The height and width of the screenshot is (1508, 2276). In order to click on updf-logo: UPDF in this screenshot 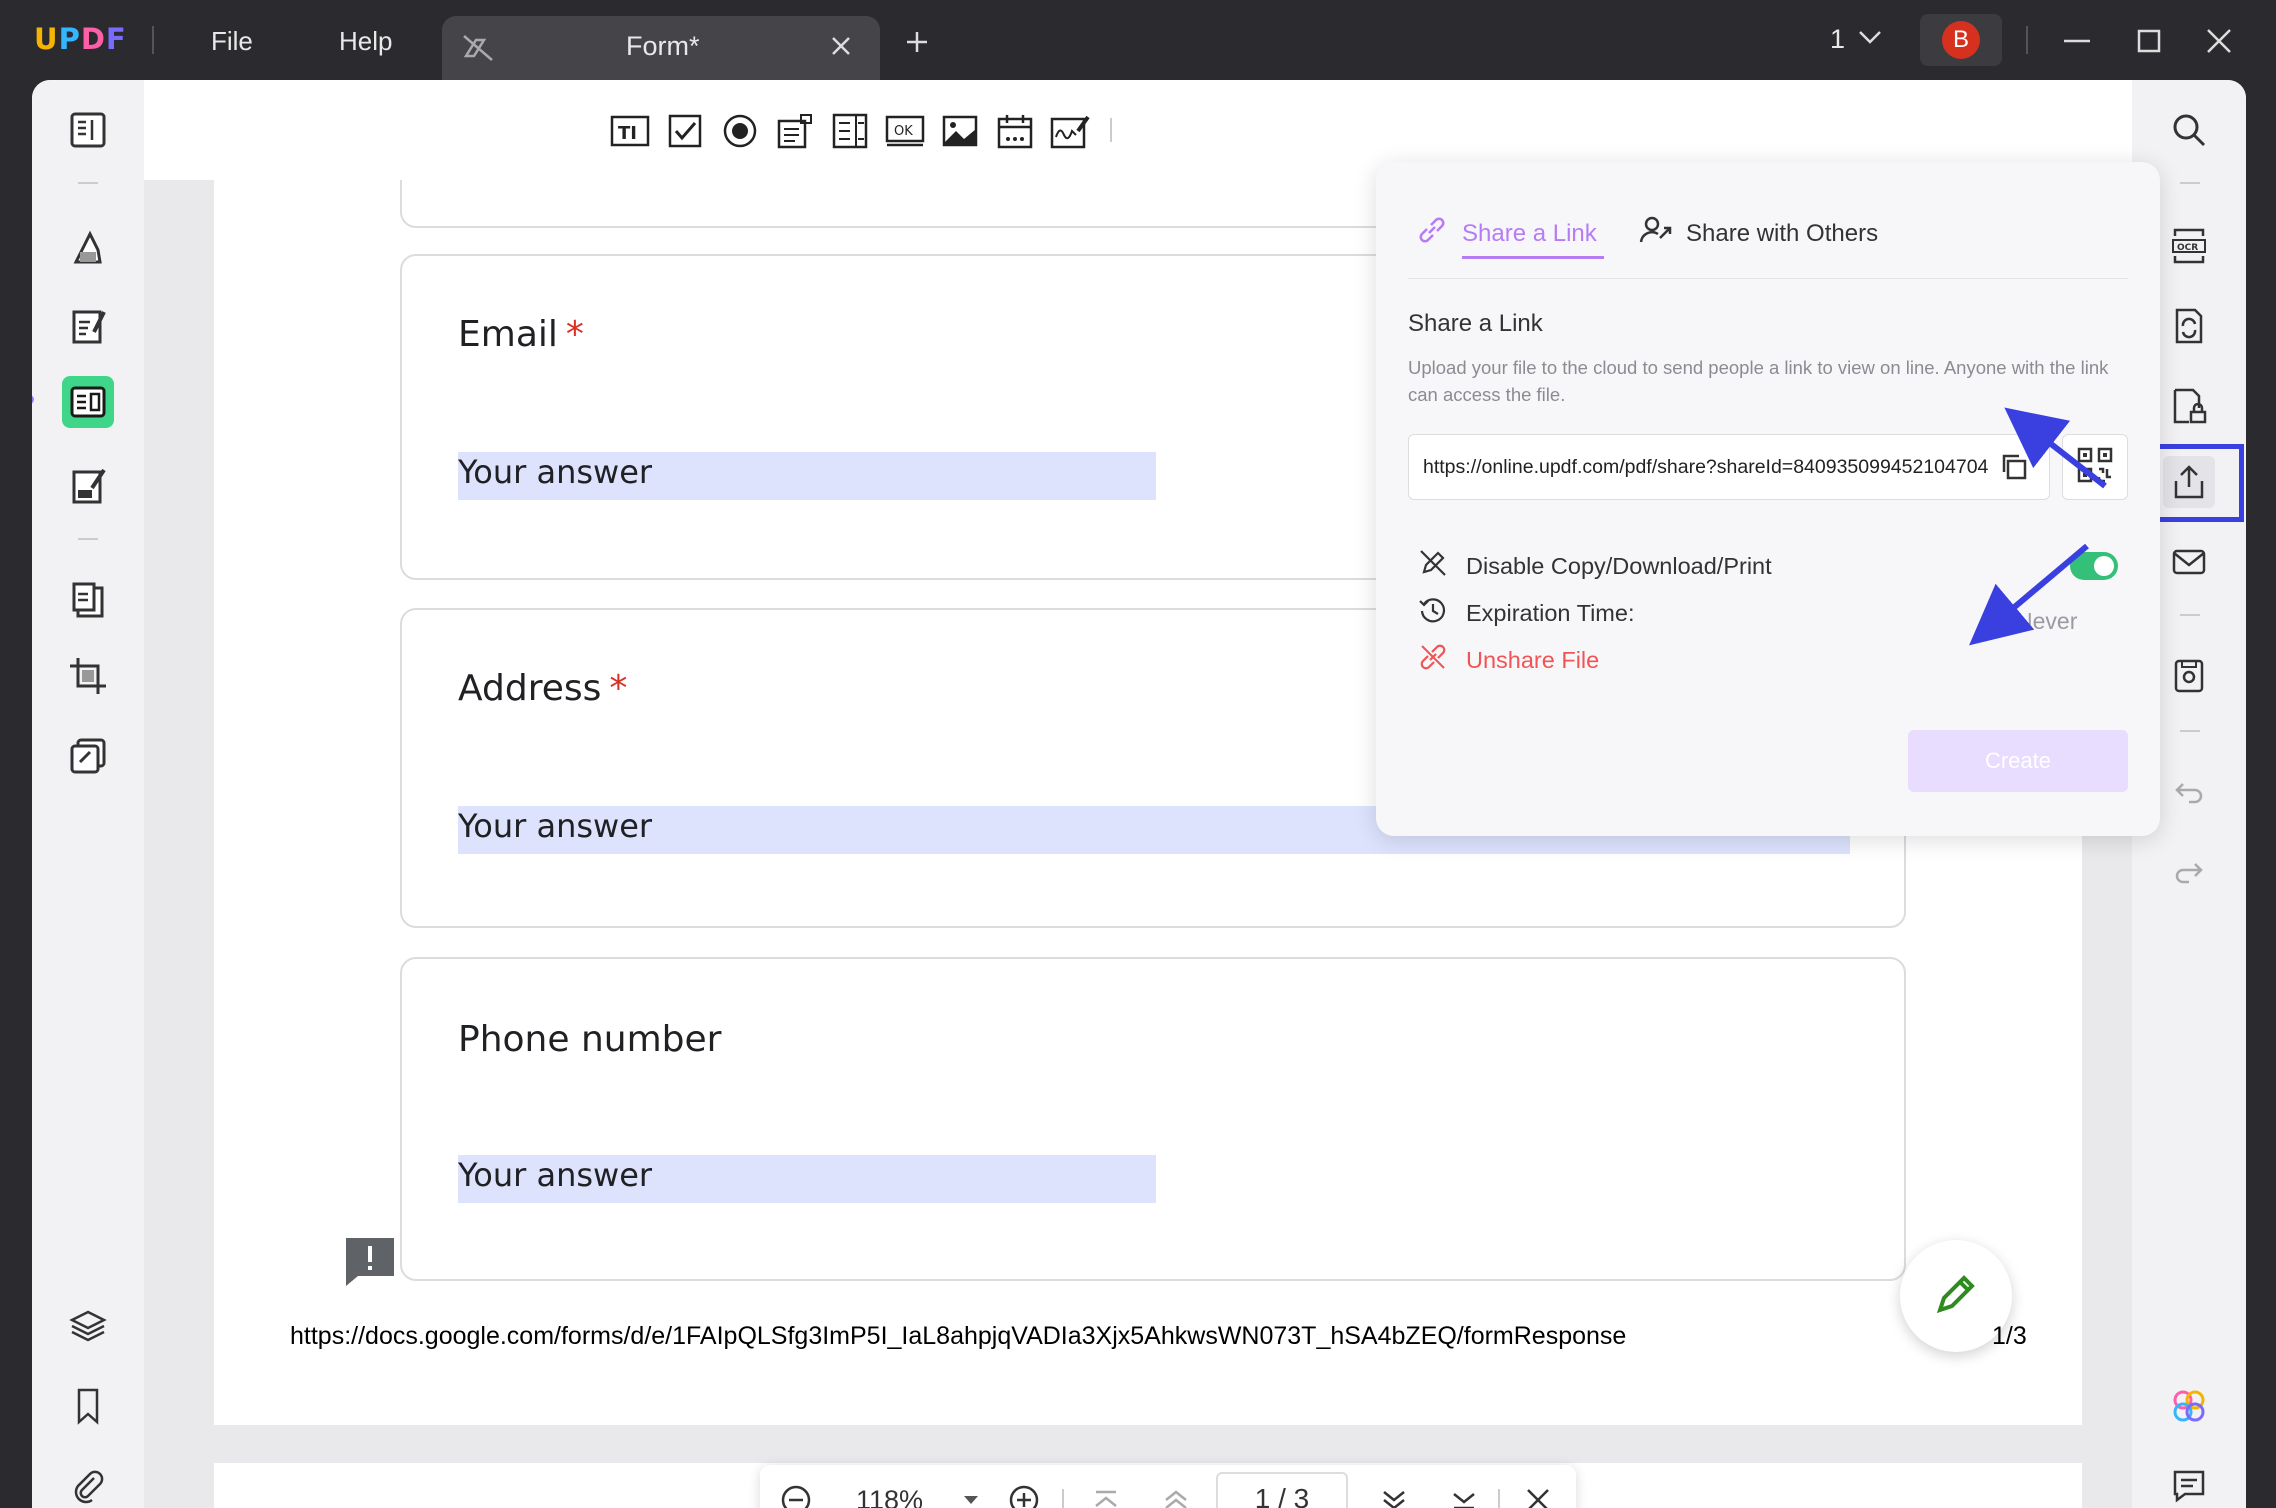, I will do `click(80, 39)`.